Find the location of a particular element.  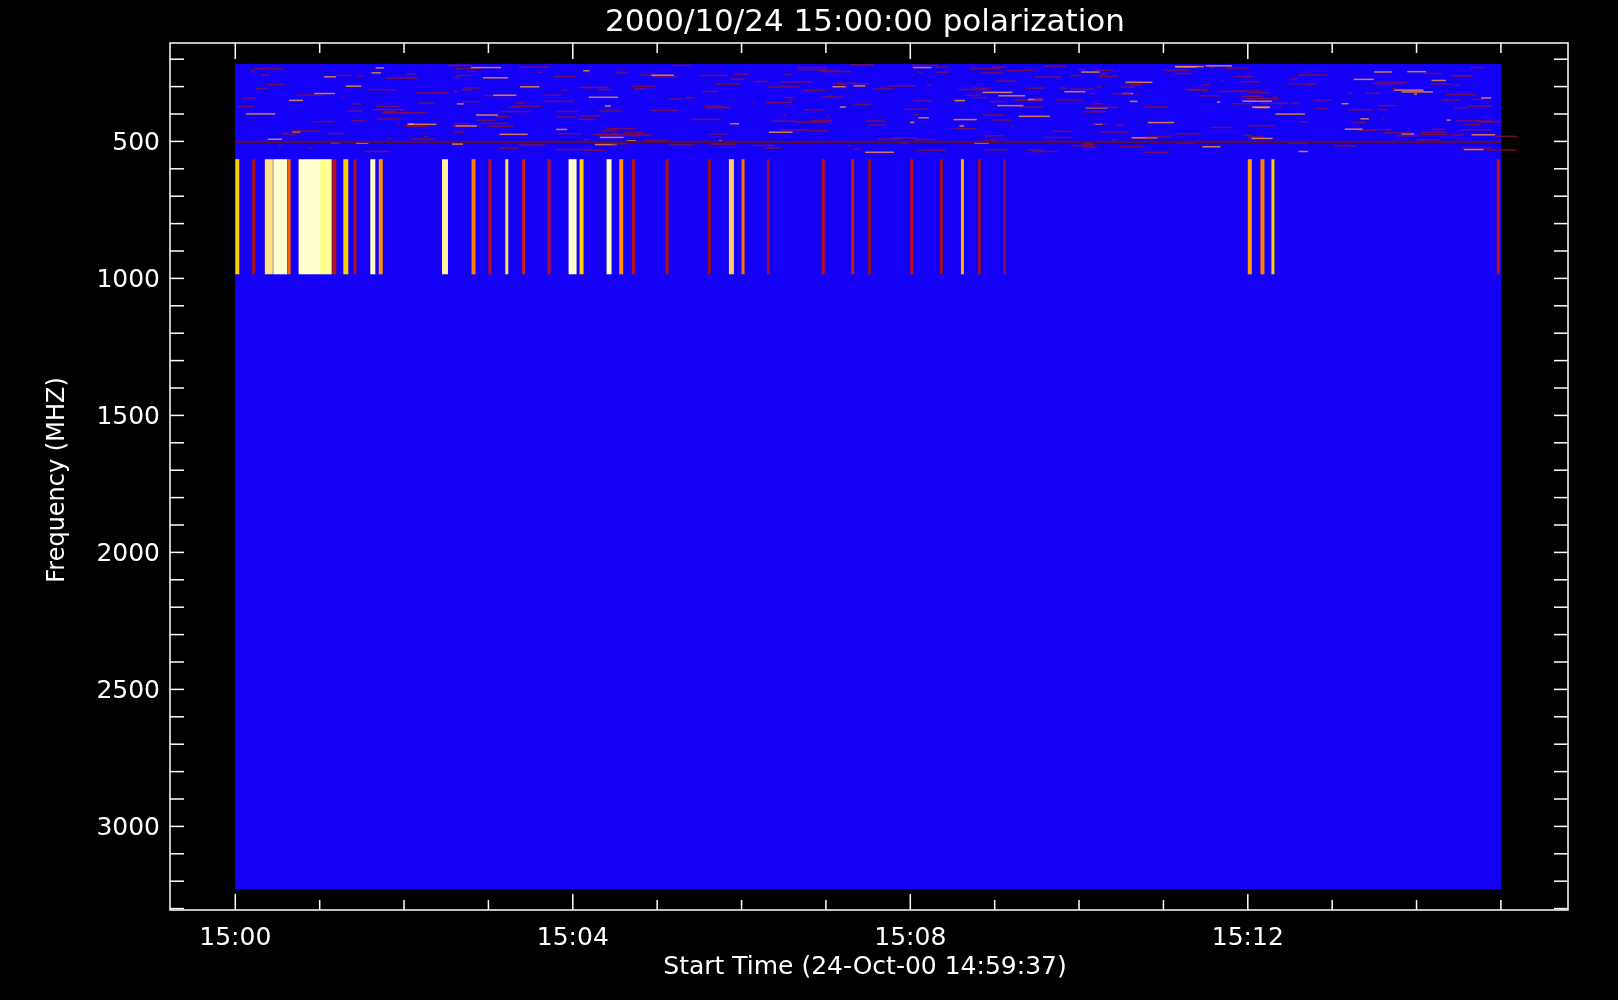

y-tick-label: 1500 is located at coordinates (128, 416).